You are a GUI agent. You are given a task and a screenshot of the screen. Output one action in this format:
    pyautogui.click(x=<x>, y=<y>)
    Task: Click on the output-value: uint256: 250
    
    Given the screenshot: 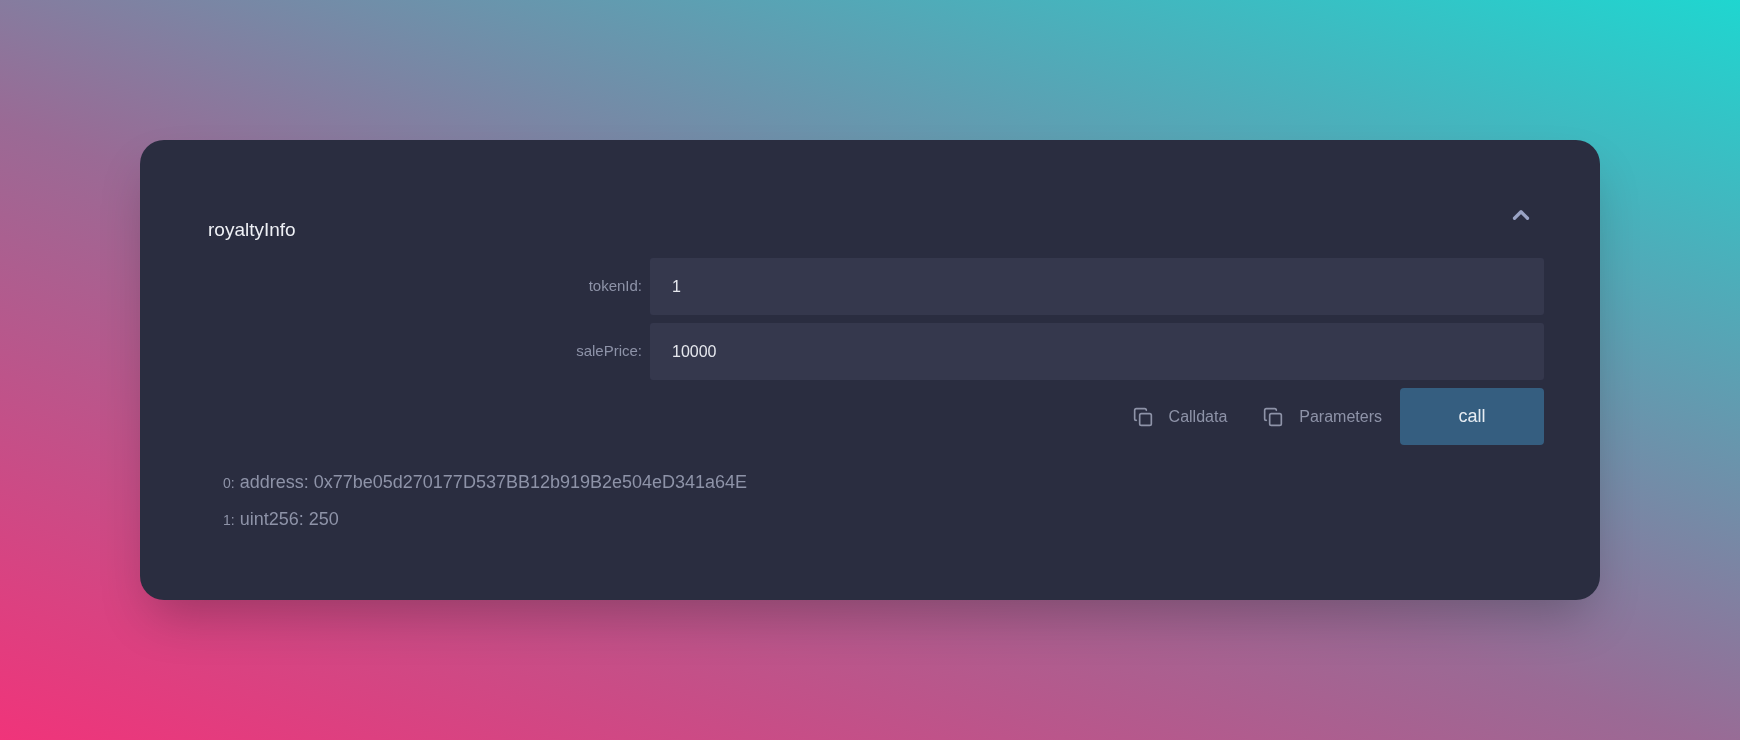 What is the action you would take?
    pyautogui.click(x=289, y=519)
    